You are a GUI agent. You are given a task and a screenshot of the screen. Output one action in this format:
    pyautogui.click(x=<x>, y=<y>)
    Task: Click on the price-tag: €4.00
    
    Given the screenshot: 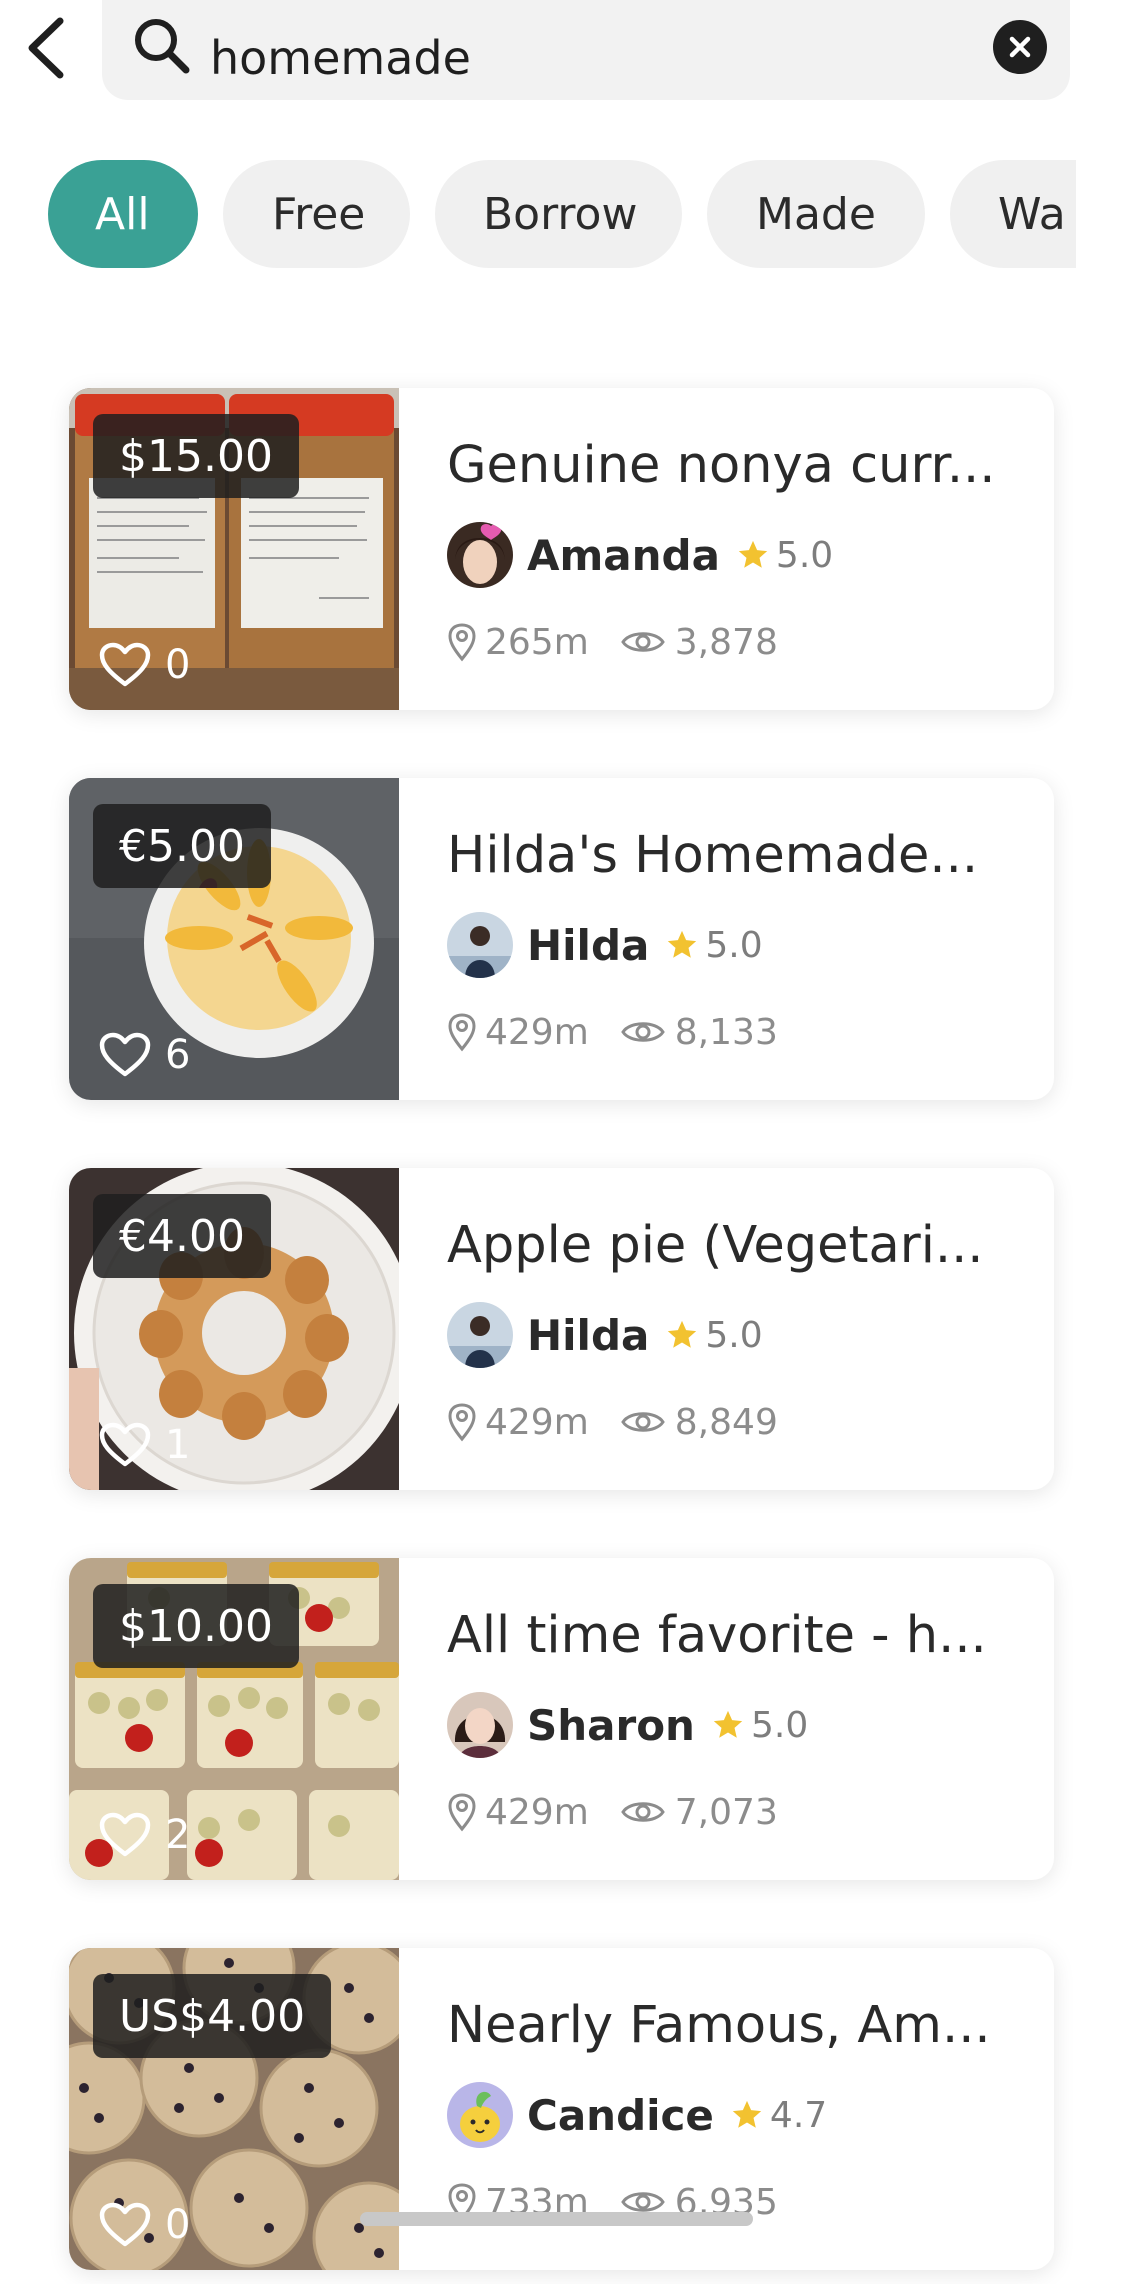 What is the action you would take?
    pyautogui.click(x=182, y=1236)
    